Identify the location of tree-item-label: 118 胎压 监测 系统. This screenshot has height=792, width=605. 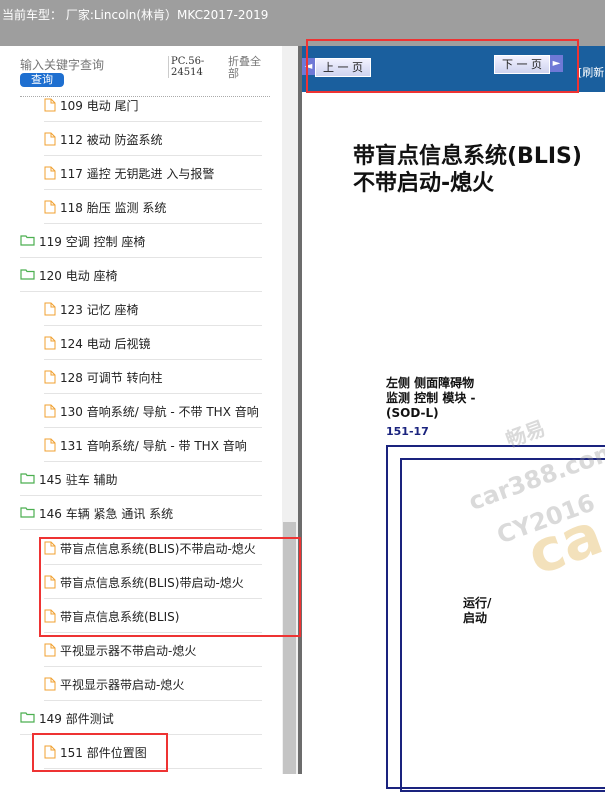
(113, 207).